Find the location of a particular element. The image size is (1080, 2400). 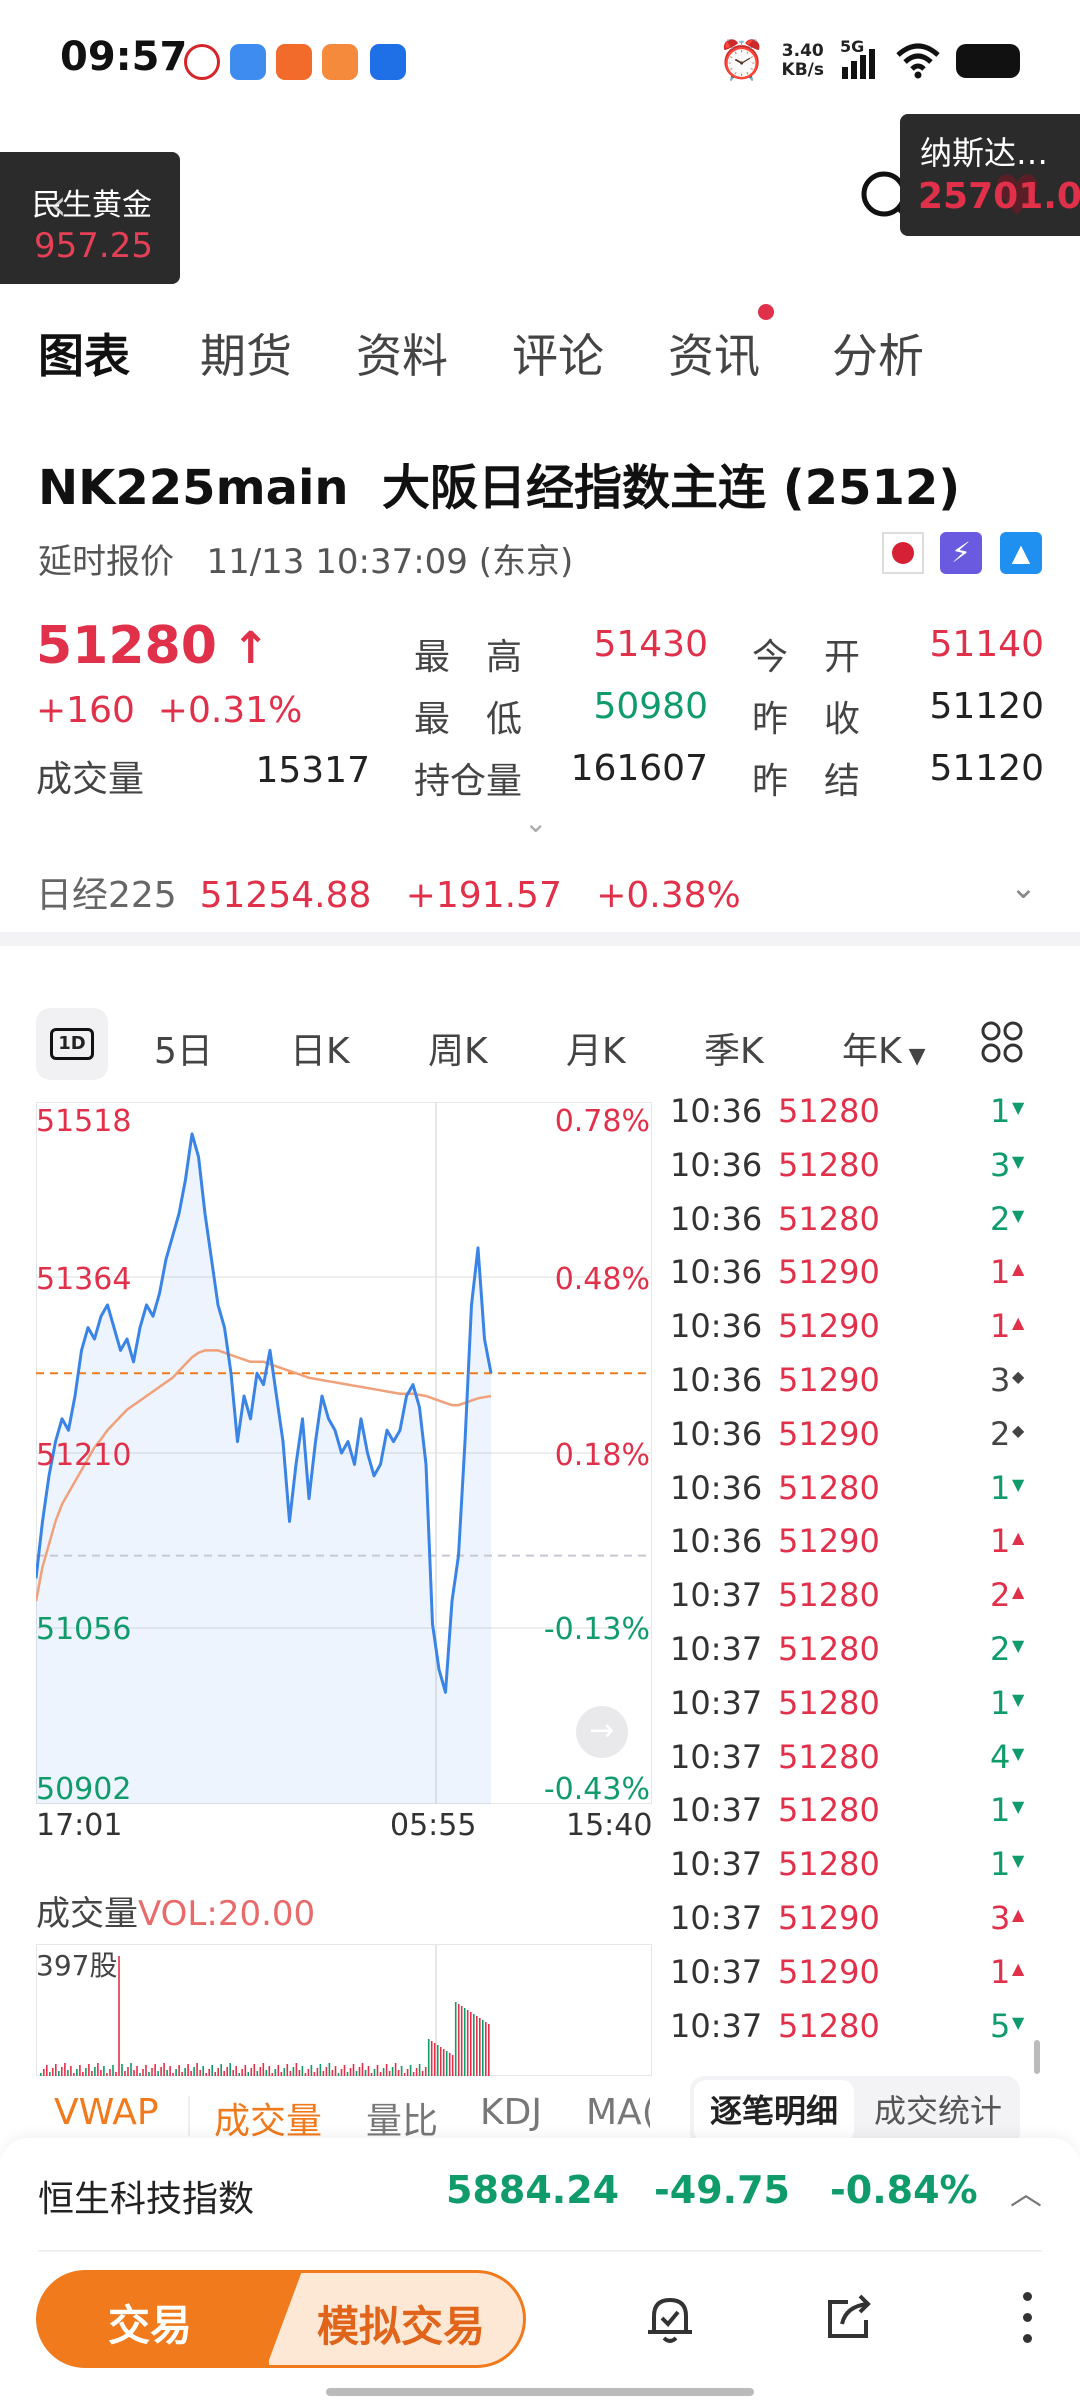

float-nasdaq-value: 25701.0 is located at coordinates (999, 196).